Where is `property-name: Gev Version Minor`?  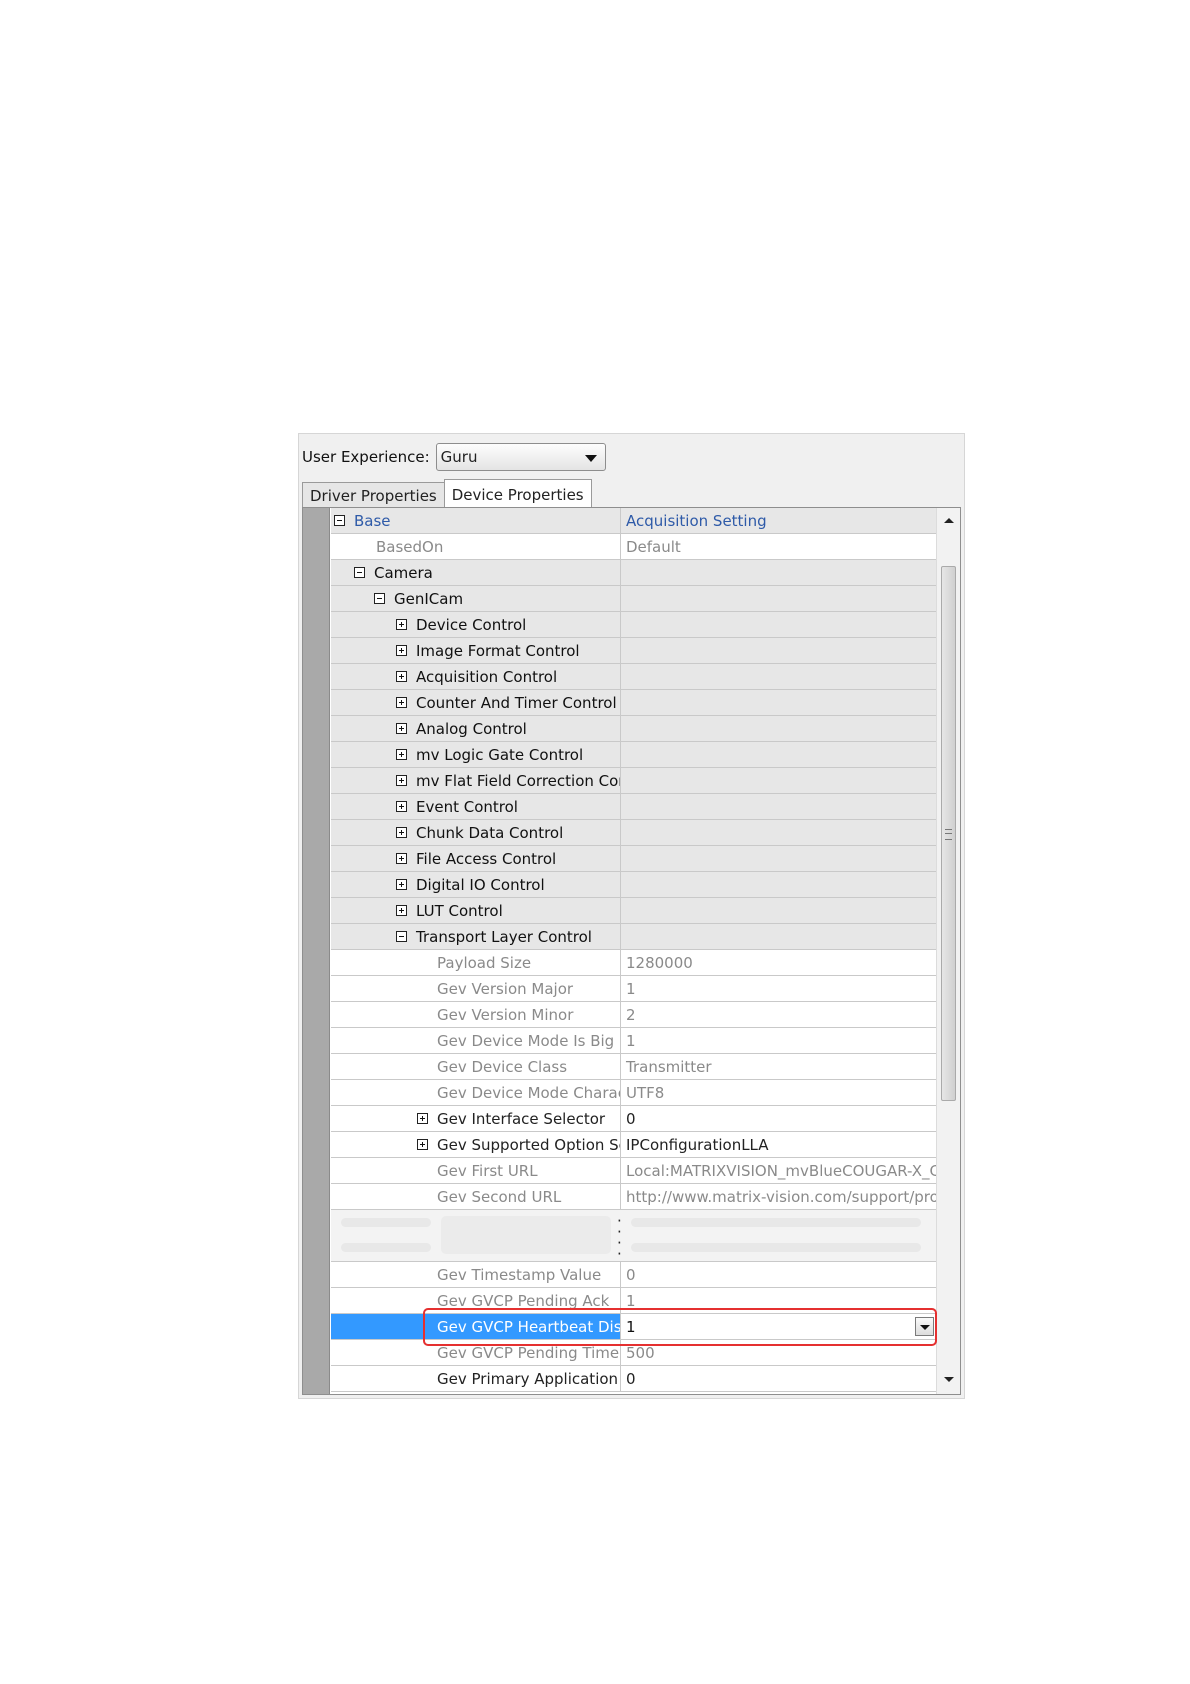
property-name: Gev Version Minor is located at coordinates (505, 1014).